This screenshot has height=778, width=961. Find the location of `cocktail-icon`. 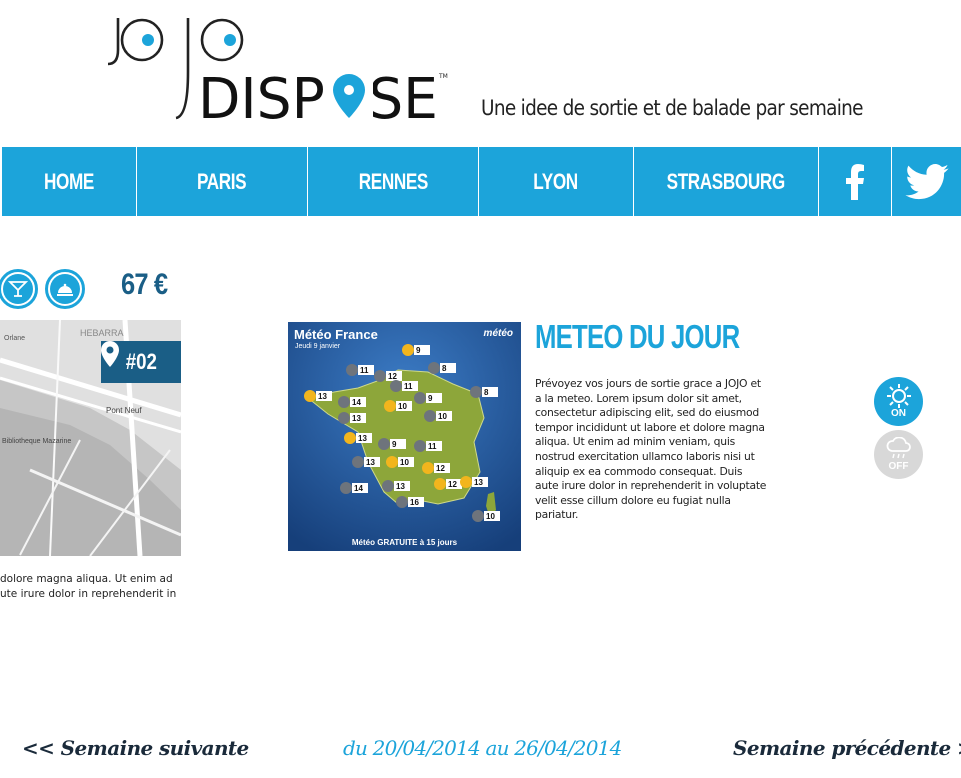

cocktail-icon is located at coordinates (18, 289).